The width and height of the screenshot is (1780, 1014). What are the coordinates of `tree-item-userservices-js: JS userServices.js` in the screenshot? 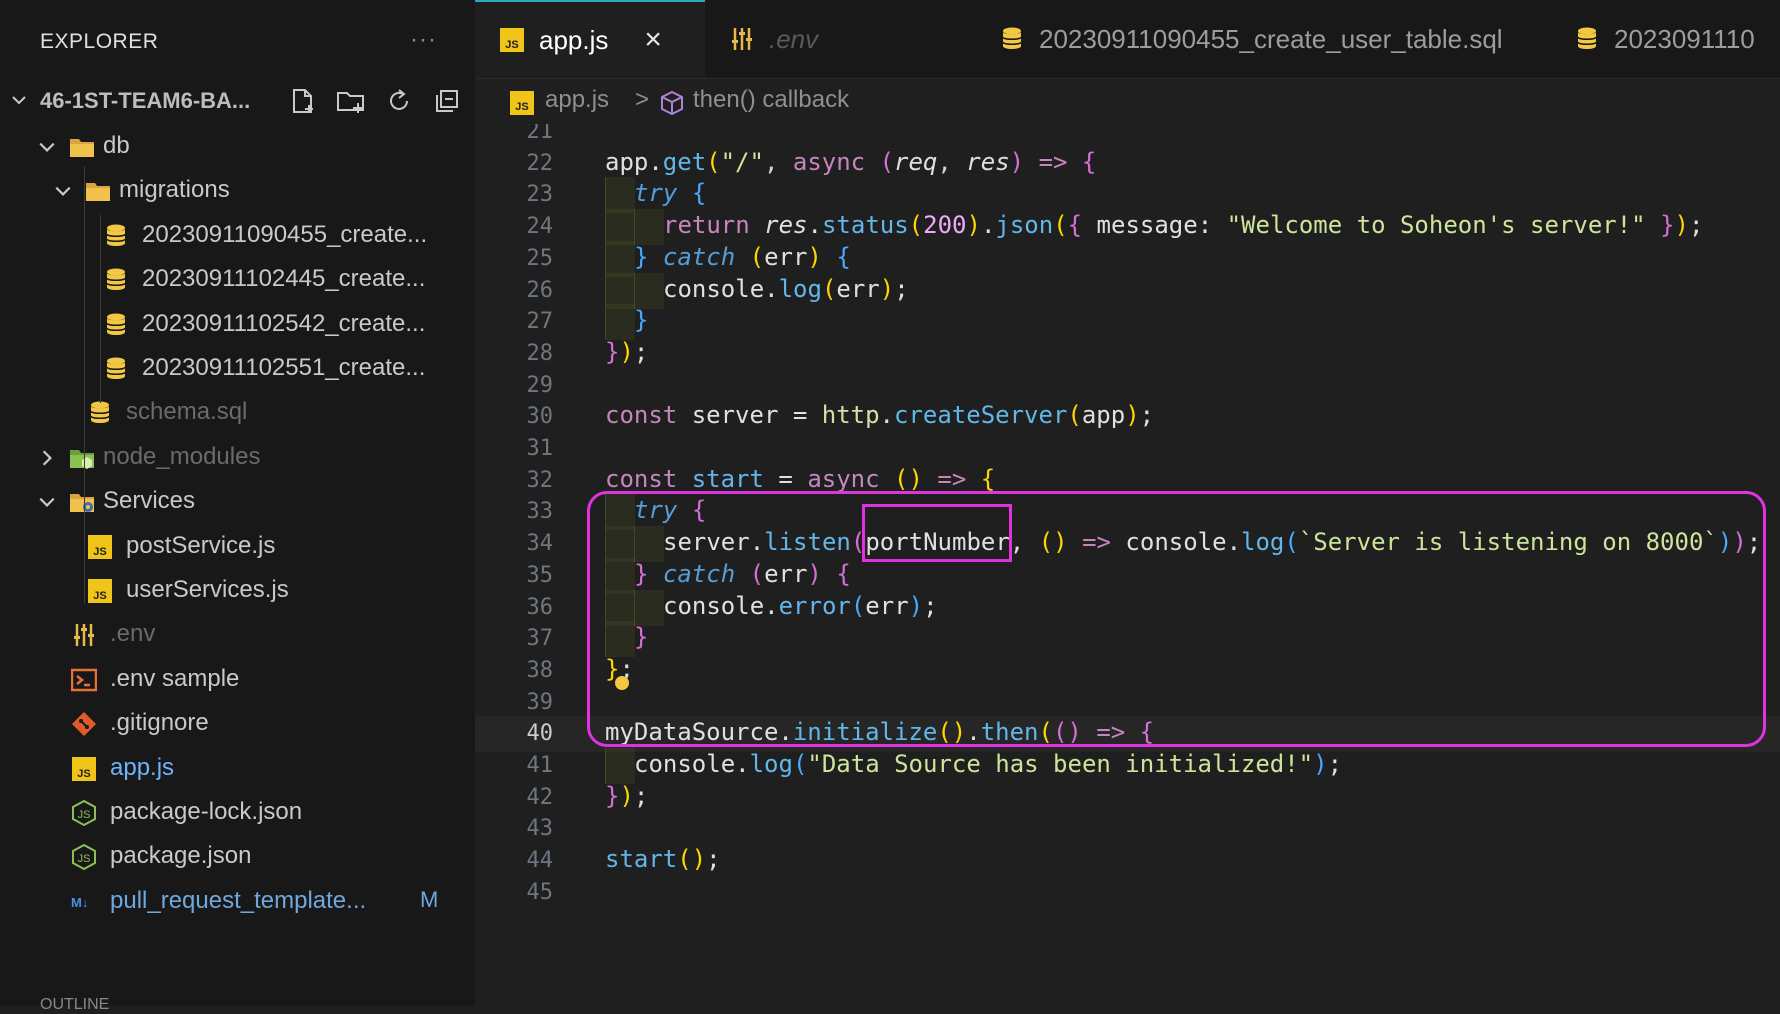 It's located at (237, 590).